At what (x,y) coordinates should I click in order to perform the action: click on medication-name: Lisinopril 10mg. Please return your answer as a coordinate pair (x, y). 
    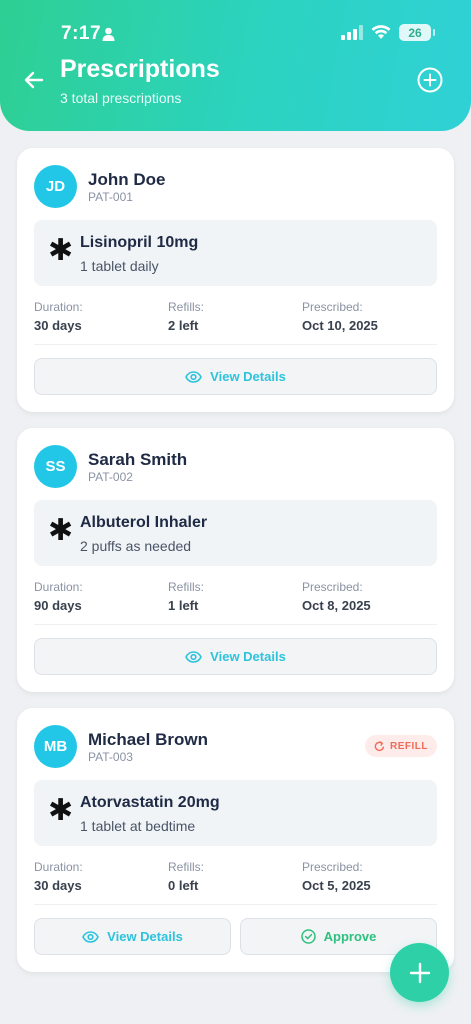
    Looking at the image, I should click on (139, 242).